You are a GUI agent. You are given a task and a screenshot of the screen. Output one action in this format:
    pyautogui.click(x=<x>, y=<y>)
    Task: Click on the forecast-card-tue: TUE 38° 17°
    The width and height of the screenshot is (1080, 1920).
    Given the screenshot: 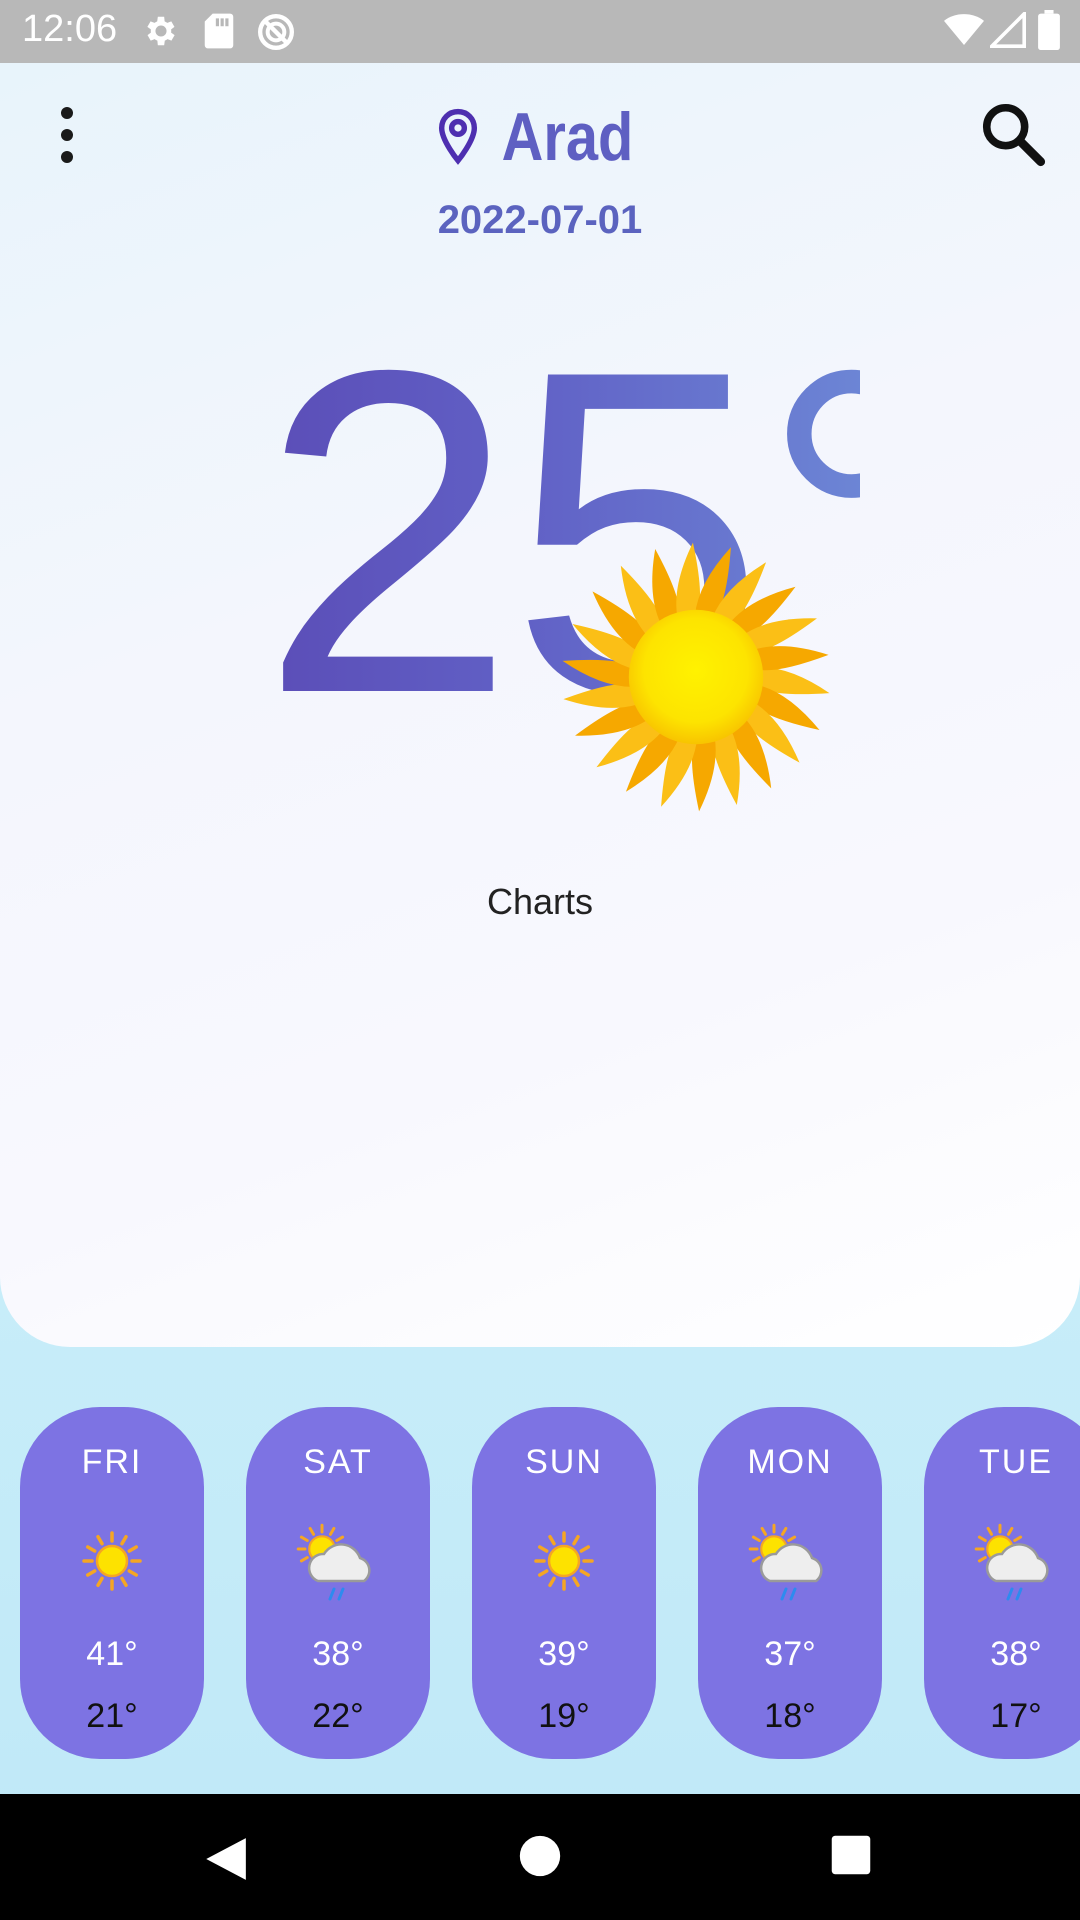 What is the action you would take?
    pyautogui.click(x=1002, y=1583)
    